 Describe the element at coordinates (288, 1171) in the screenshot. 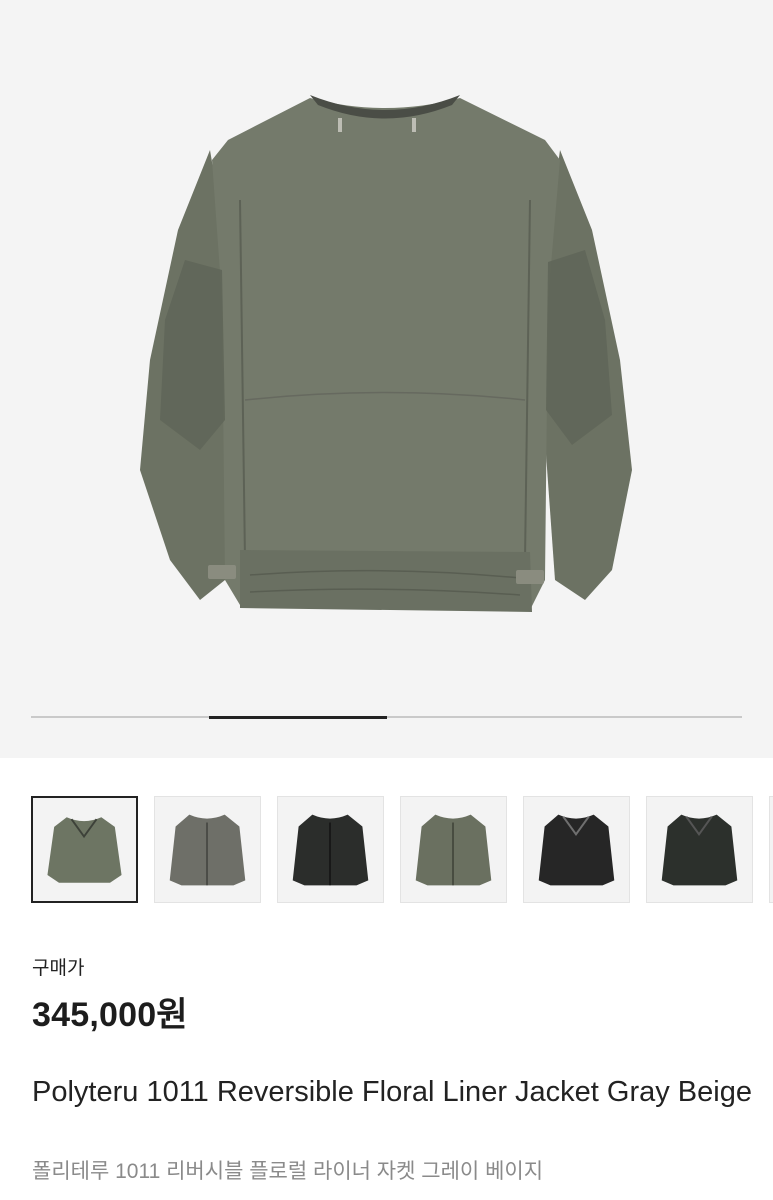

I see `product-subtitle: 폴리테루 1011 리버시블 플로럴 라이너 자켓 그레이 베이지` at that location.